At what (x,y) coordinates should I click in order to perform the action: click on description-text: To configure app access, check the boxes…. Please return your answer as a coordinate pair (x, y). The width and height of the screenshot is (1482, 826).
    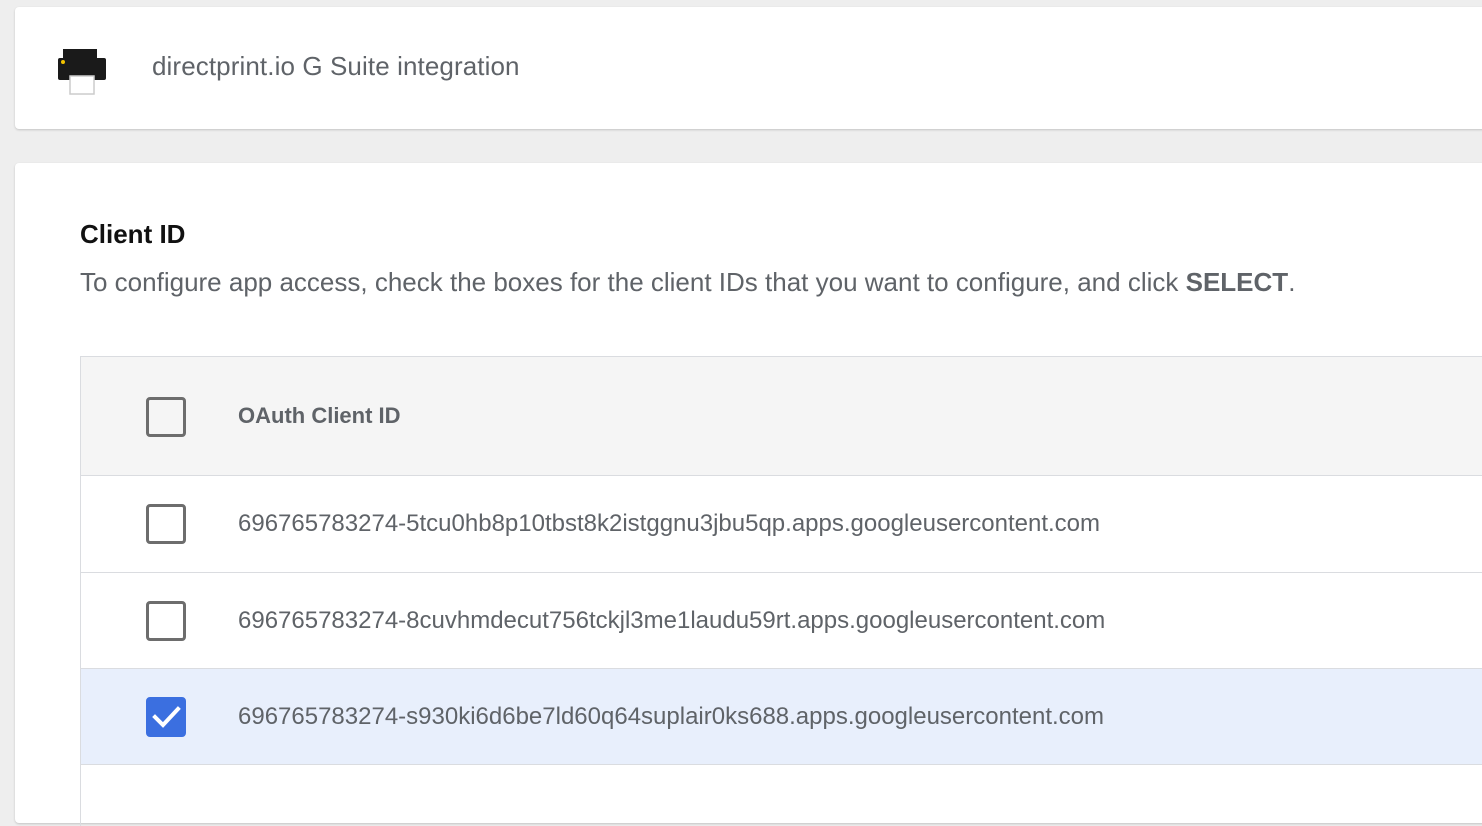
    Looking at the image, I should click on (633, 282).